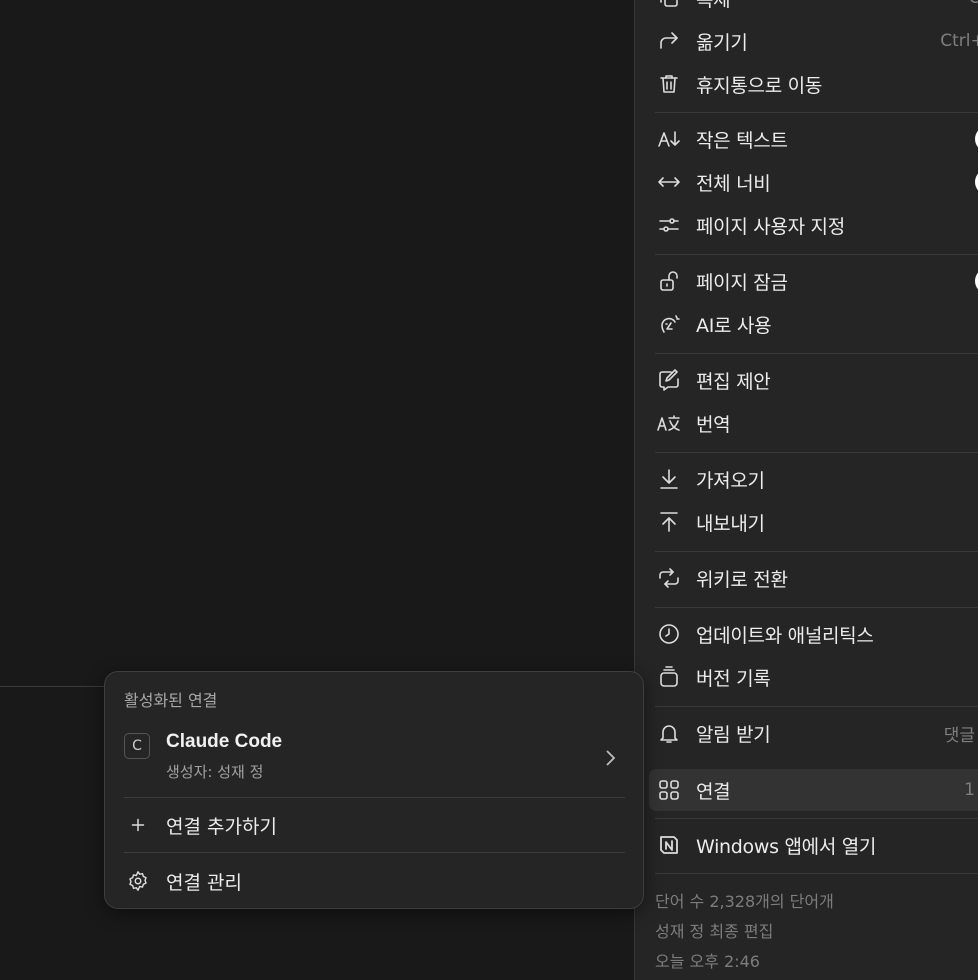 This screenshot has width=978, height=980. What do you see at coordinates (171, 700) in the screenshot?
I see `popup-heading: 활성화된 연결` at bounding box center [171, 700].